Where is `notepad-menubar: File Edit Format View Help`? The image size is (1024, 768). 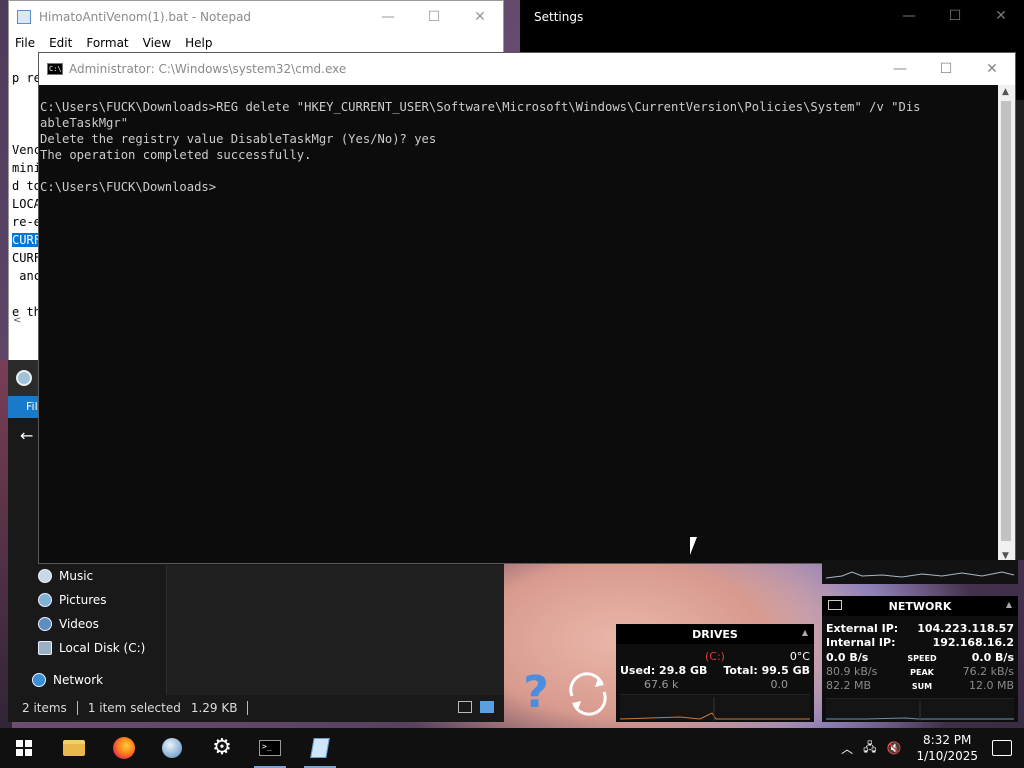
notepad-menubar: File Edit Format View Help is located at coordinates (256, 43).